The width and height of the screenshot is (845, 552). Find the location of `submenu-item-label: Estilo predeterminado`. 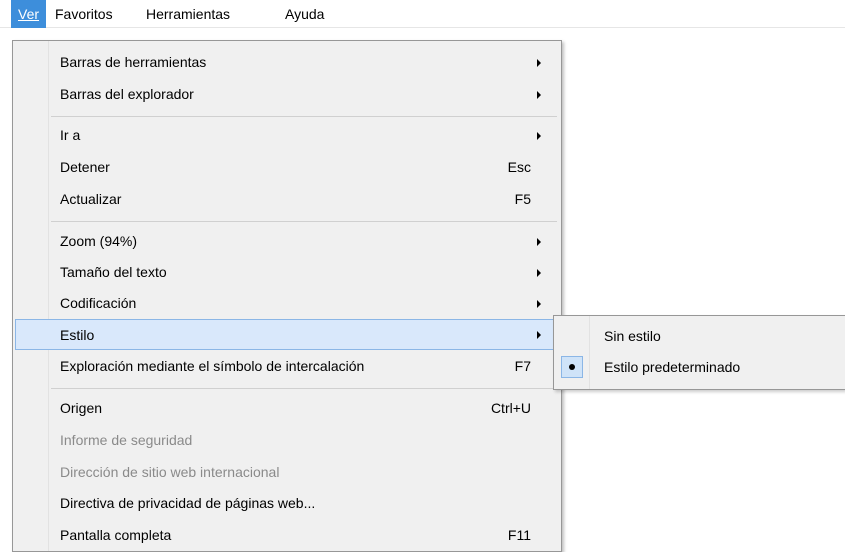

submenu-item-label: Estilo predeterminado is located at coordinates (672, 367).